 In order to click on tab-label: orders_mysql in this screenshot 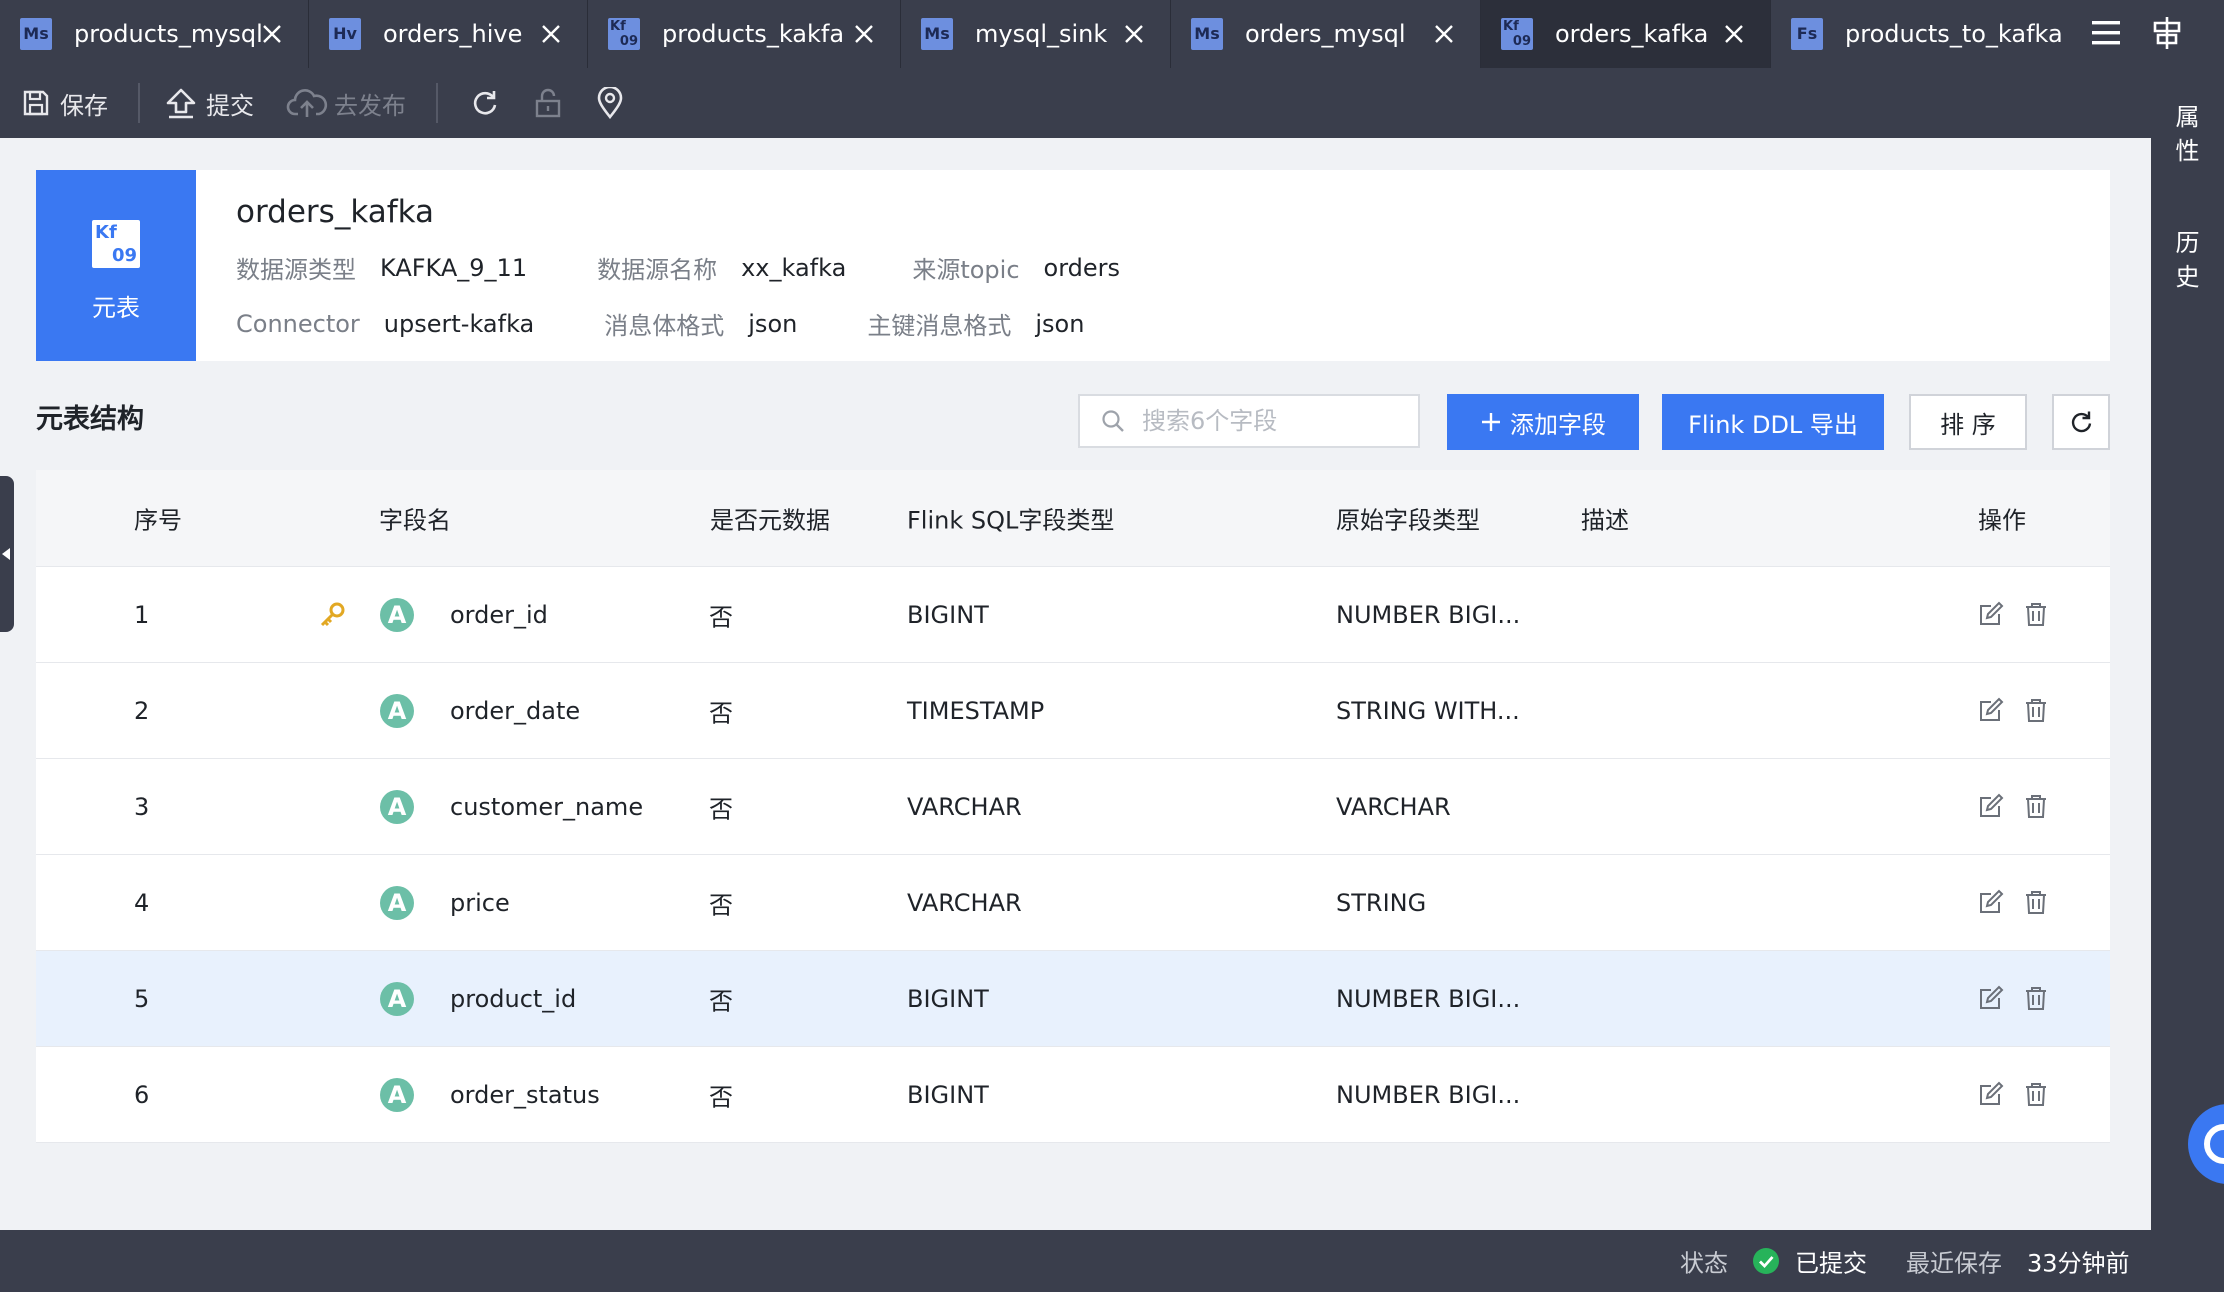, I will do `click(1325, 34)`.